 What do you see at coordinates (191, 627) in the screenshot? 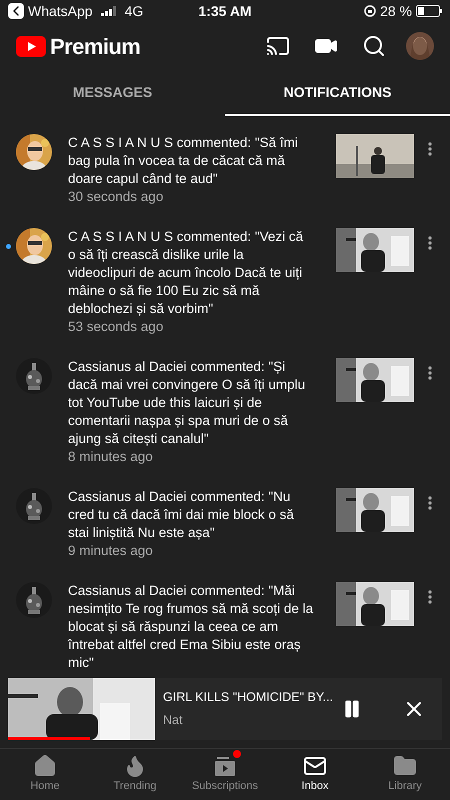
I see `notification-text: Cassianus al Daciei commented: "Măi nesimțito Te rog frumos să mă scoți de la blocat și să răspunzi la ceea ce am întrebat altfel cred Ema Sibiu este oraș mic"` at bounding box center [191, 627].